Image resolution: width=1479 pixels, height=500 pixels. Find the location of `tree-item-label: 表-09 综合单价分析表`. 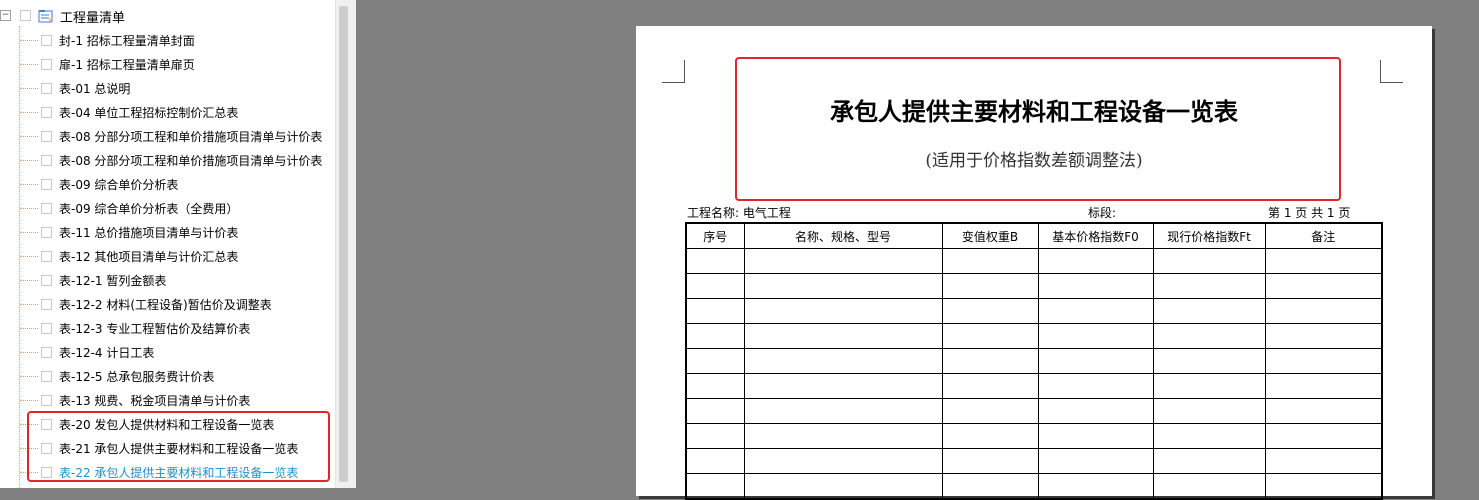

tree-item-label: 表-09 综合单价分析表 is located at coordinates (119, 185).